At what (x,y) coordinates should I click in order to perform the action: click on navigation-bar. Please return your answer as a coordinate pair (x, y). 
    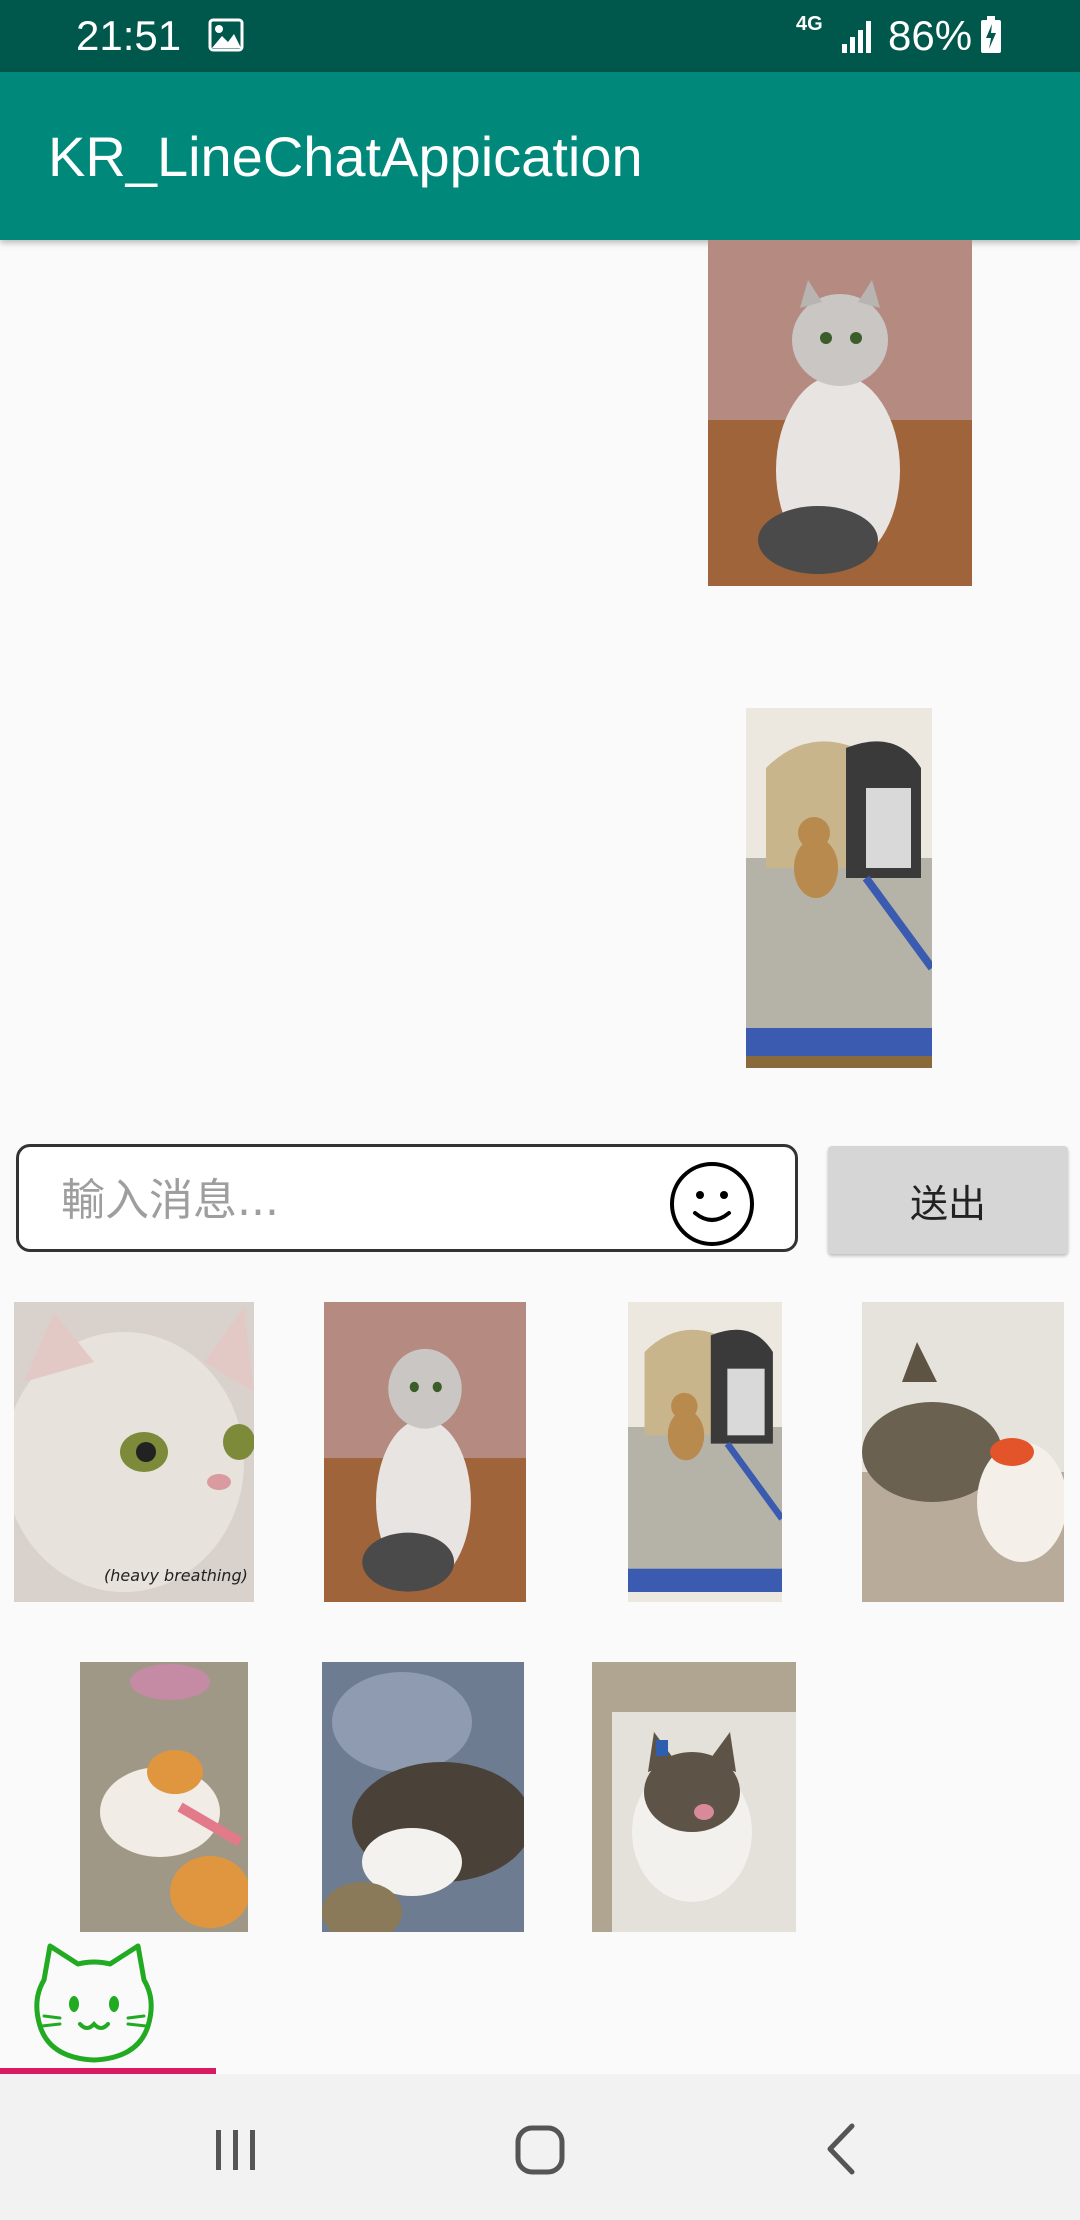
    Looking at the image, I should click on (540, 2147).